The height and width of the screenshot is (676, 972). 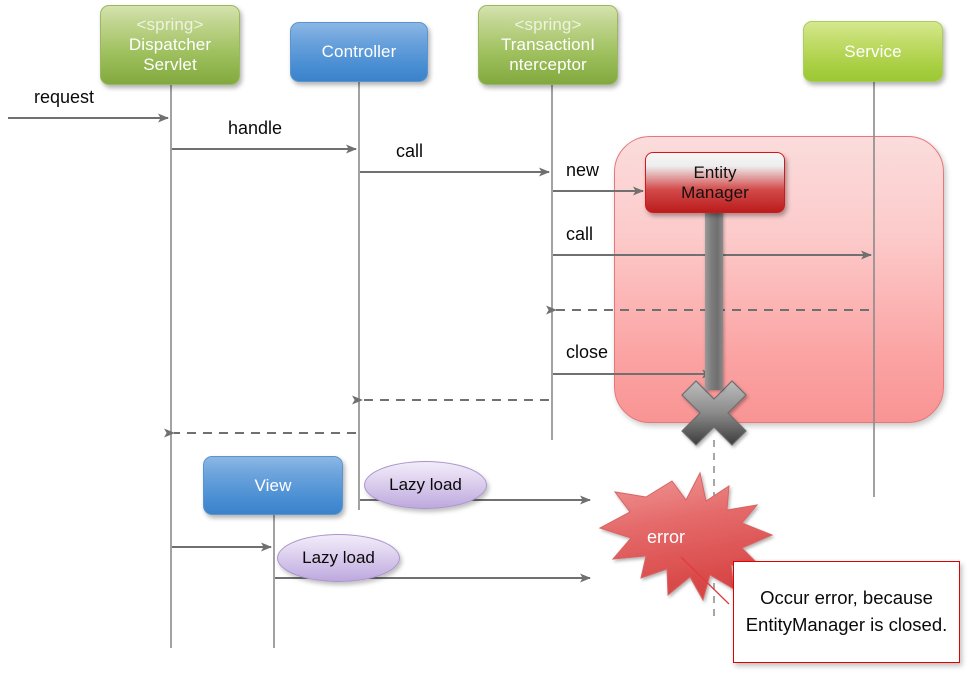 I want to click on message-label-call-controller: call, so click(x=410, y=151).